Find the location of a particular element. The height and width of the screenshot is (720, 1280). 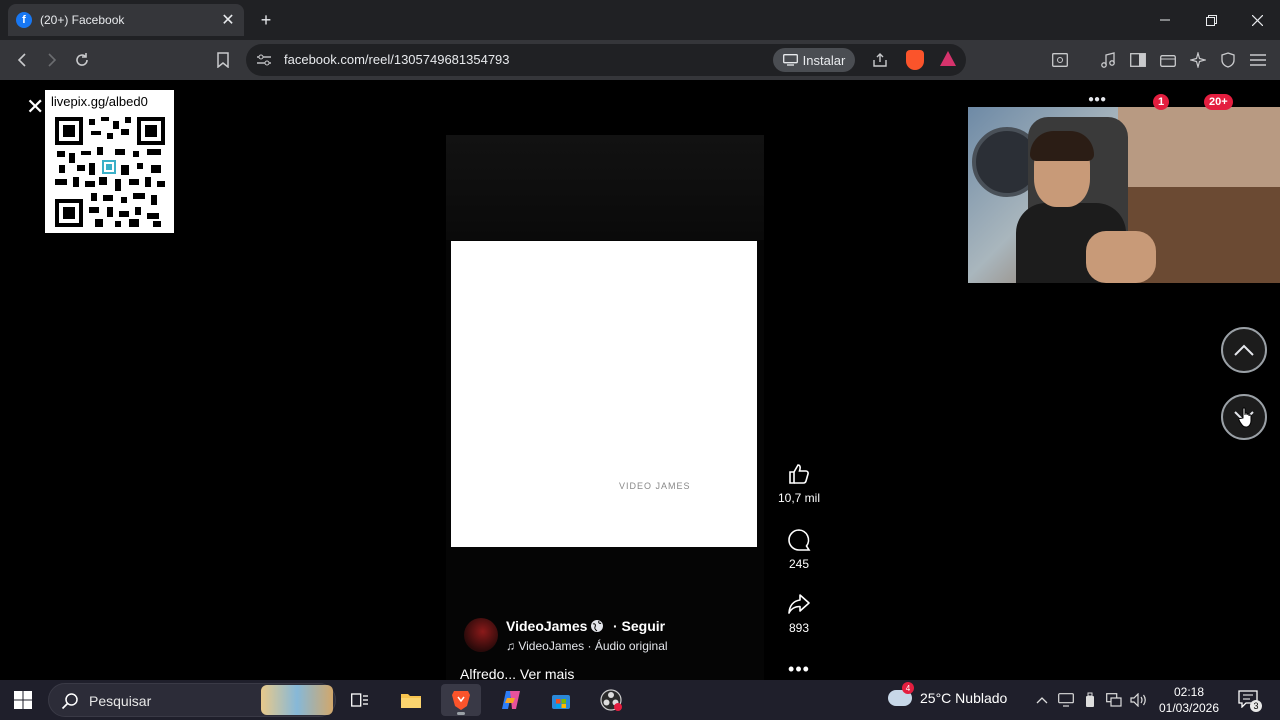

weather-widget: 4 25°C Nublado is located at coordinates (948, 694).